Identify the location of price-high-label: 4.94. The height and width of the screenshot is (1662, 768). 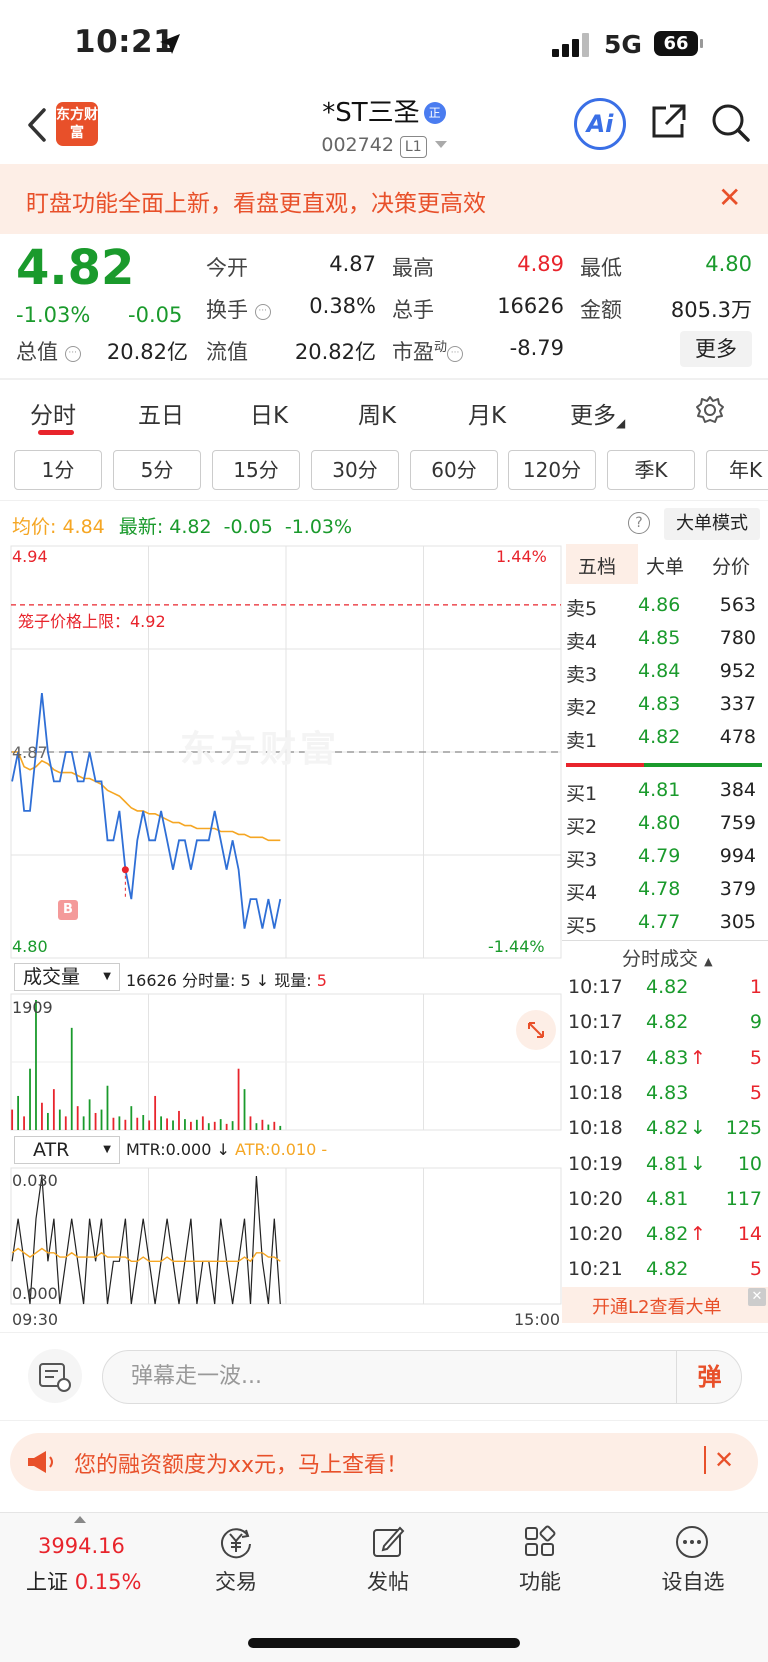
(30, 556).